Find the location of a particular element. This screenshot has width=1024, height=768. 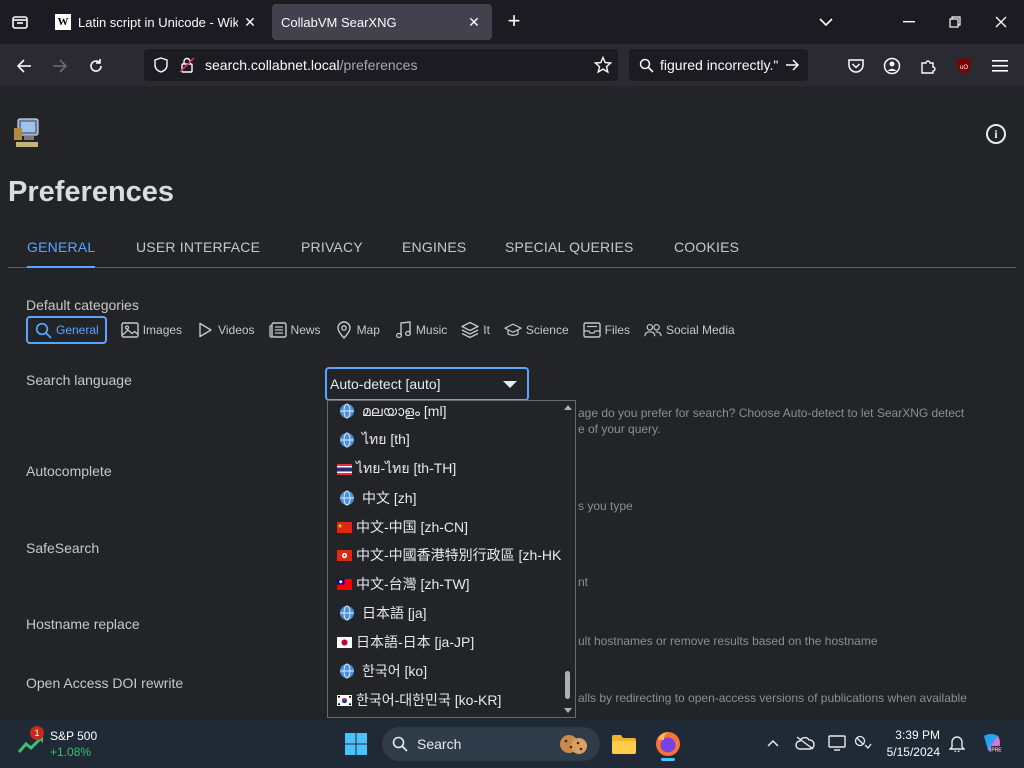

category-general: General is located at coordinates (66, 330).